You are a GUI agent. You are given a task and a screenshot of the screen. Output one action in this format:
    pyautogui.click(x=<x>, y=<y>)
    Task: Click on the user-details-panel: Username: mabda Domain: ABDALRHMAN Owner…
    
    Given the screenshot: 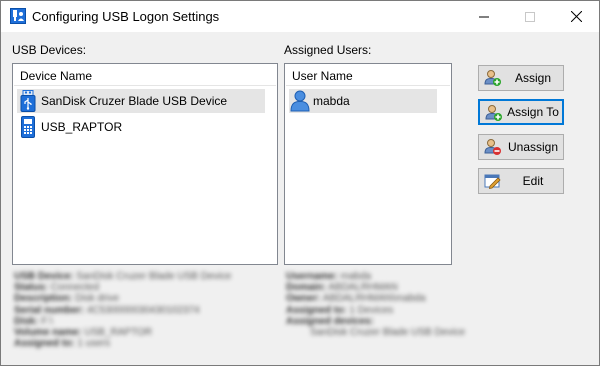 What is the action you would take?
    pyautogui.click(x=375, y=304)
    